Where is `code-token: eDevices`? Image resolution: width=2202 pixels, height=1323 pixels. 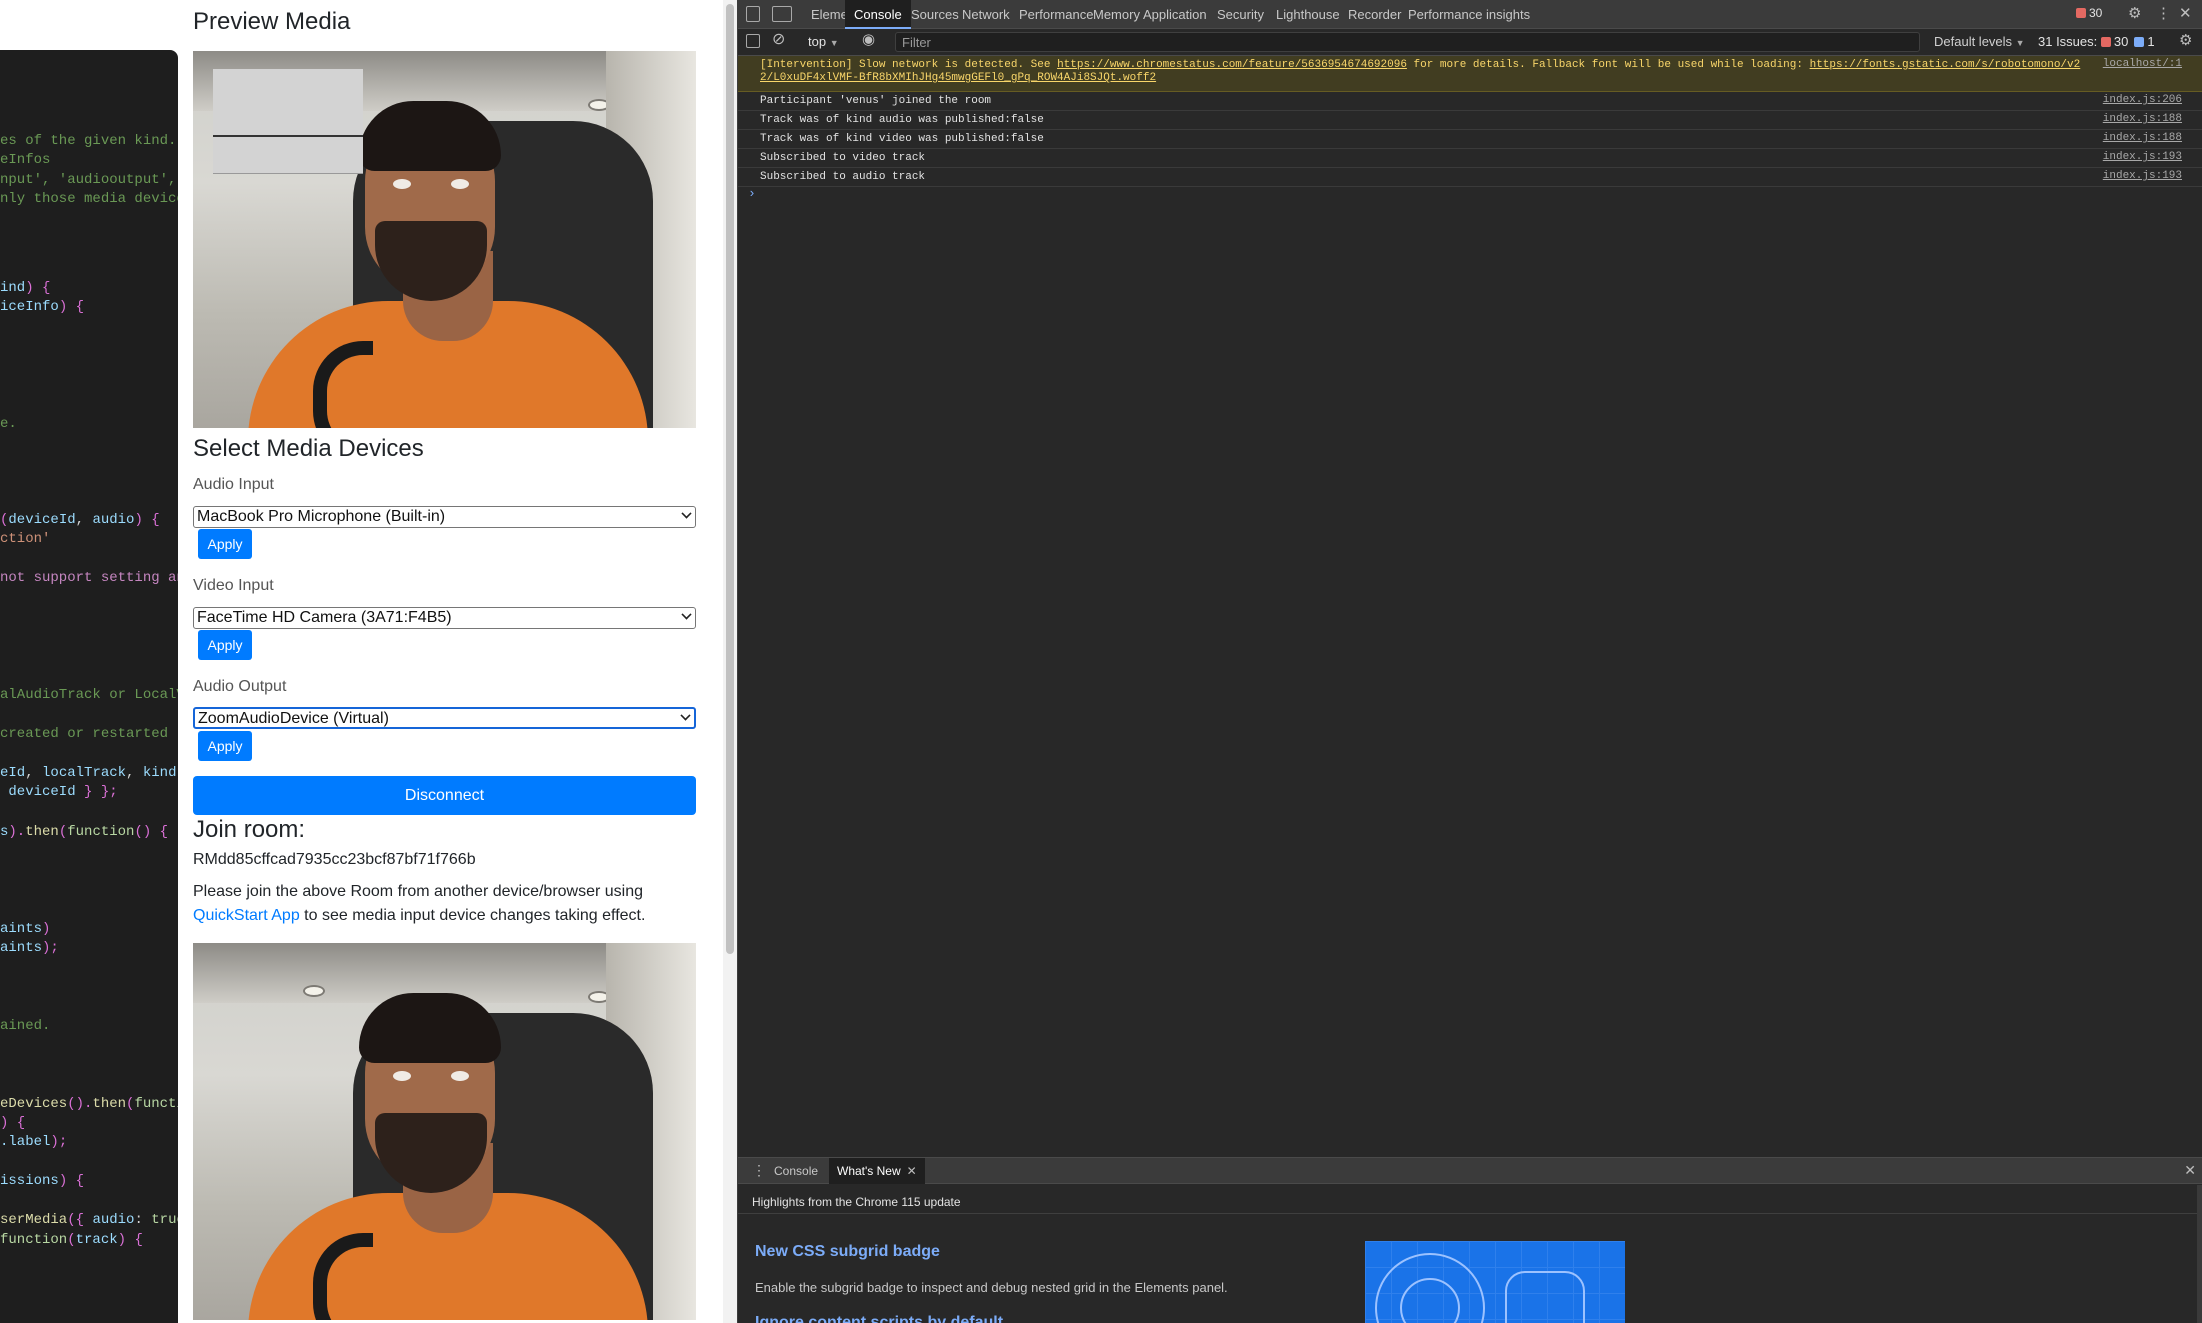
code-token: eDevices is located at coordinates (34, 1104).